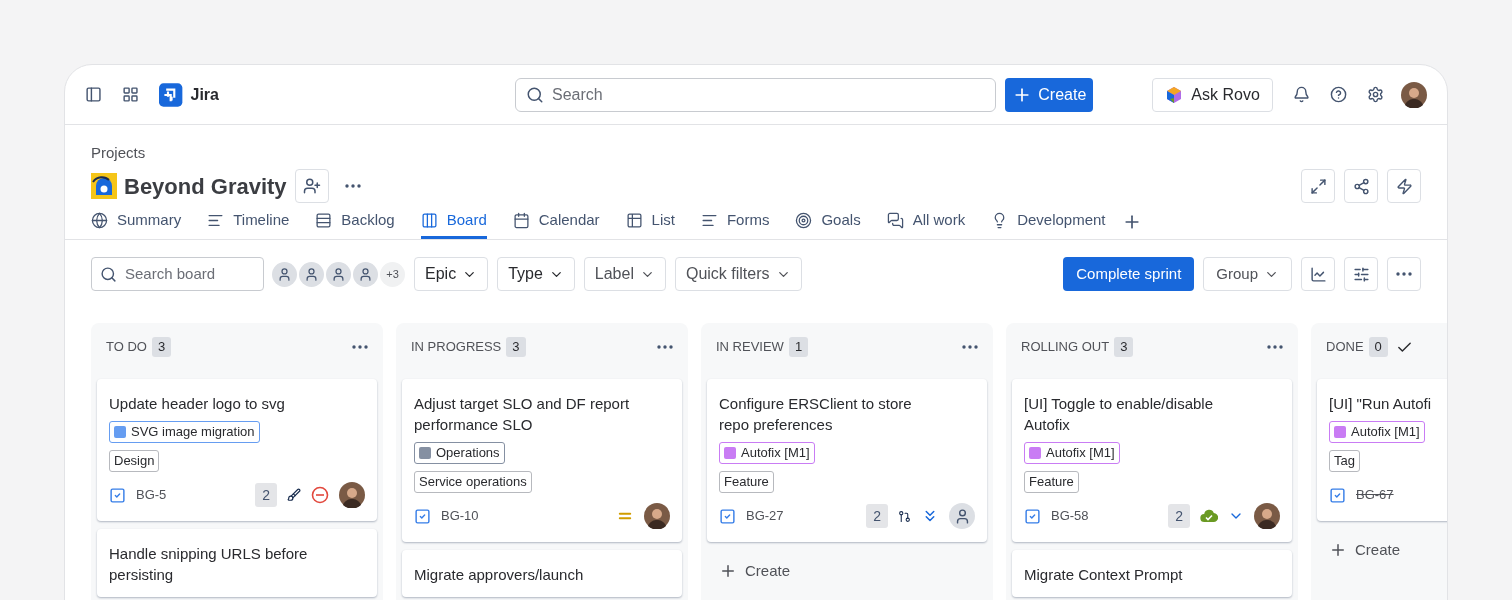  Describe the element at coordinates (1152, 573) in the screenshot. I see `card: Migrate Context Prompt` at that location.